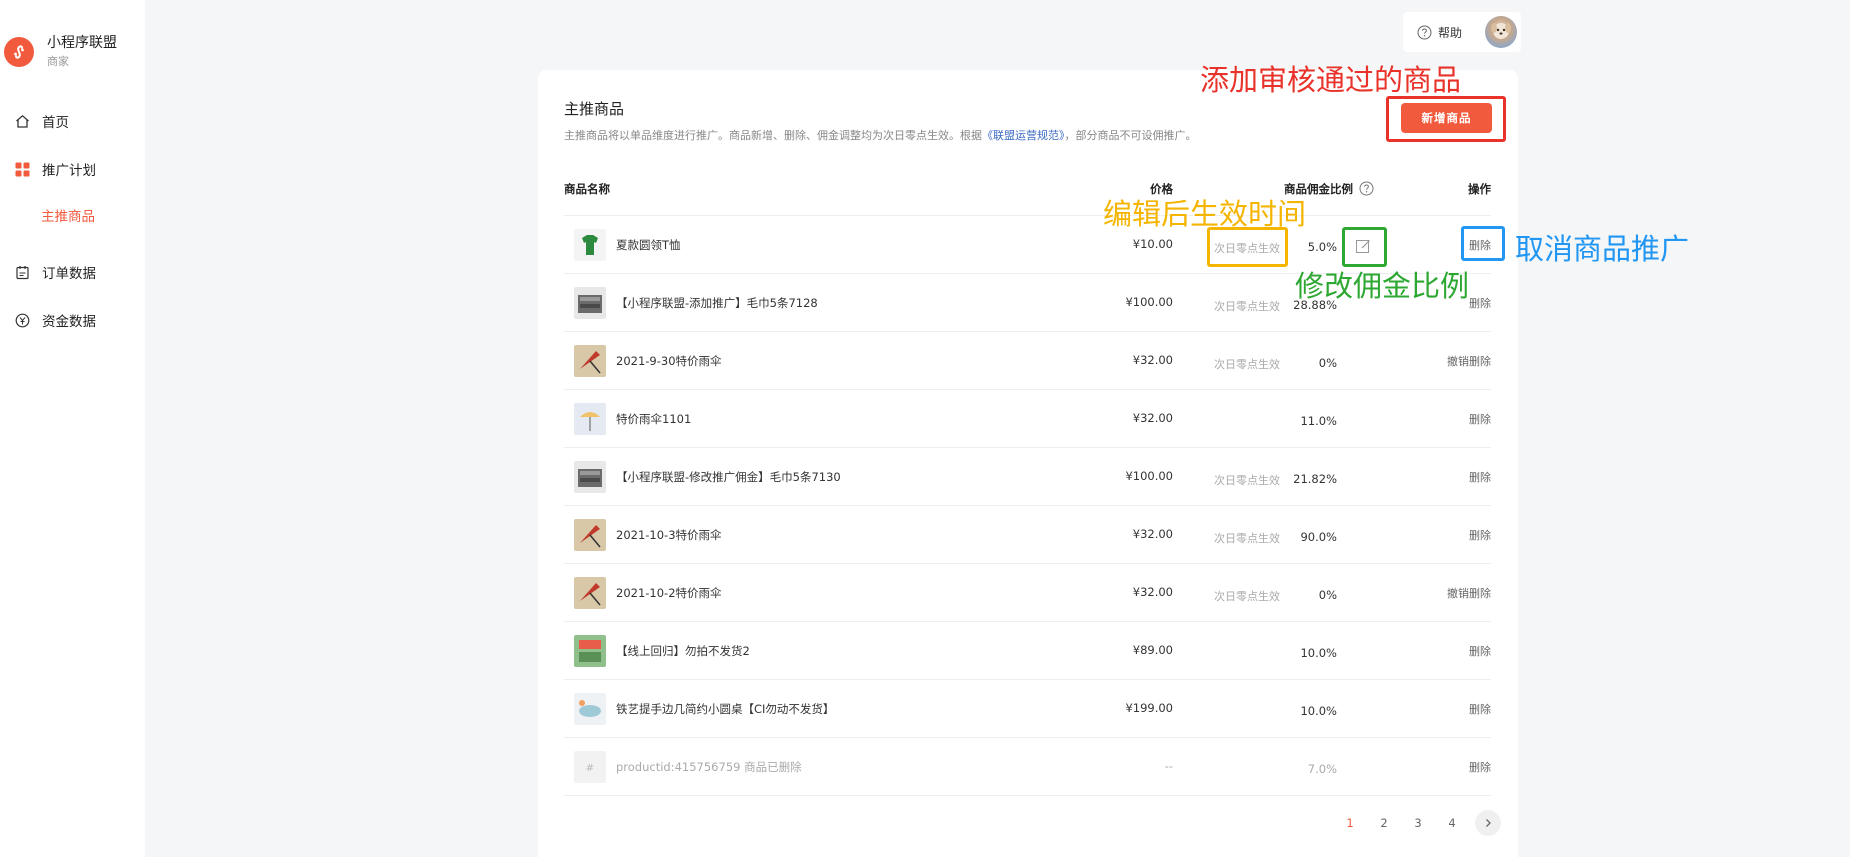  Describe the element at coordinates (1027, 193) in the screenshot. I see `table-header: 商品名称 价格 商品佣金比例 操作` at that location.